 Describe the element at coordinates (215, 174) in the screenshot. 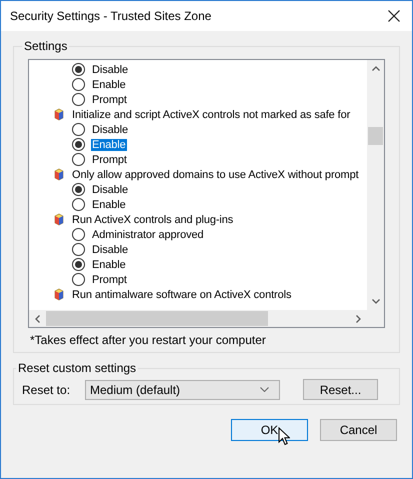

I see `setting-title: Only allow approved domains to use ActiveX without prompt` at that location.